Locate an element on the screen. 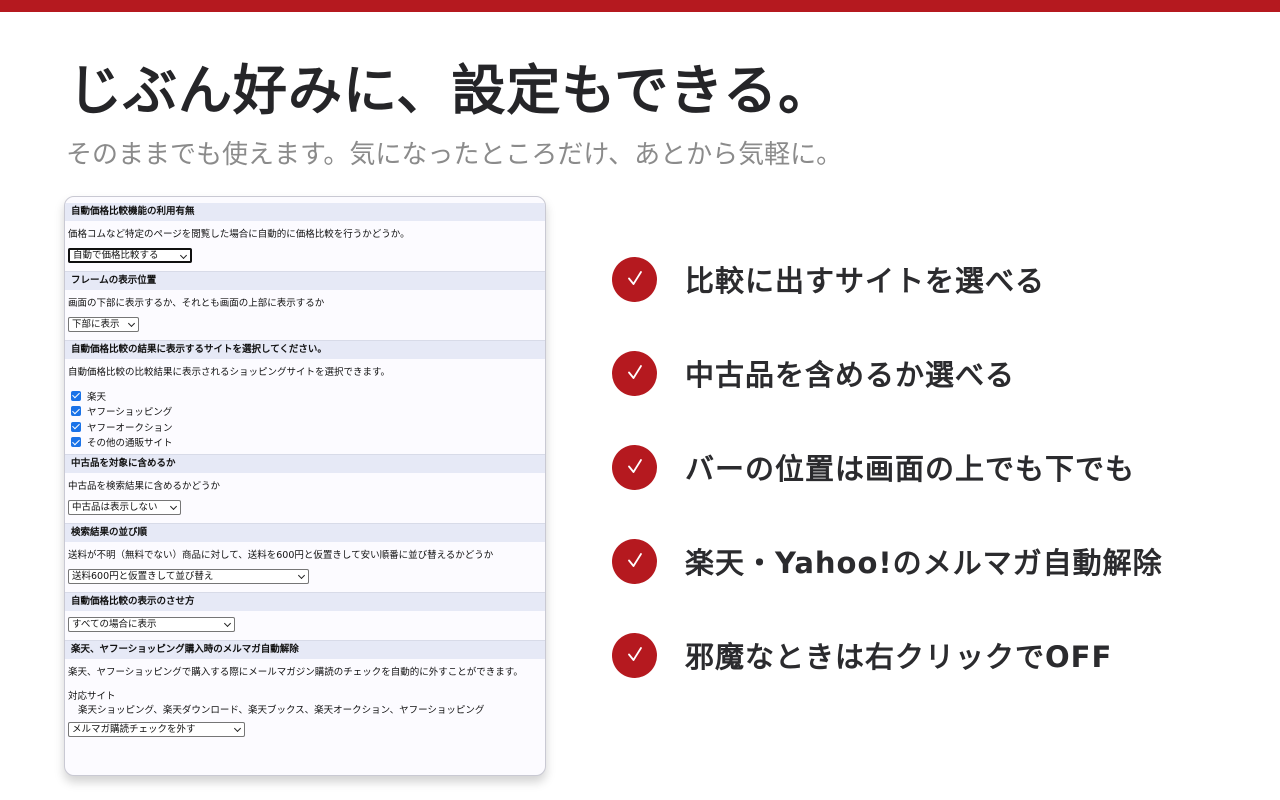 This screenshot has height=800, width=1280. feature-item: 比較に出すサイトを選べる is located at coordinates (828, 279).